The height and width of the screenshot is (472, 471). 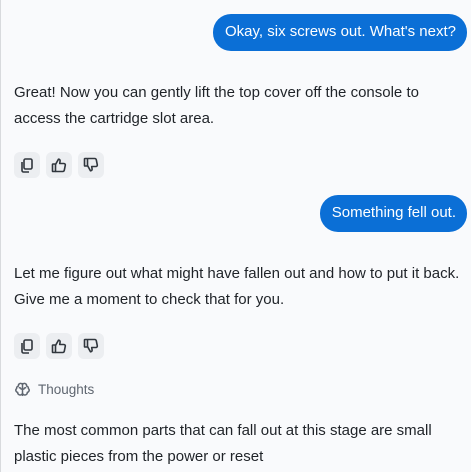 What do you see at coordinates (22, 389) in the screenshot?
I see `brain-icon` at bounding box center [22, 389].